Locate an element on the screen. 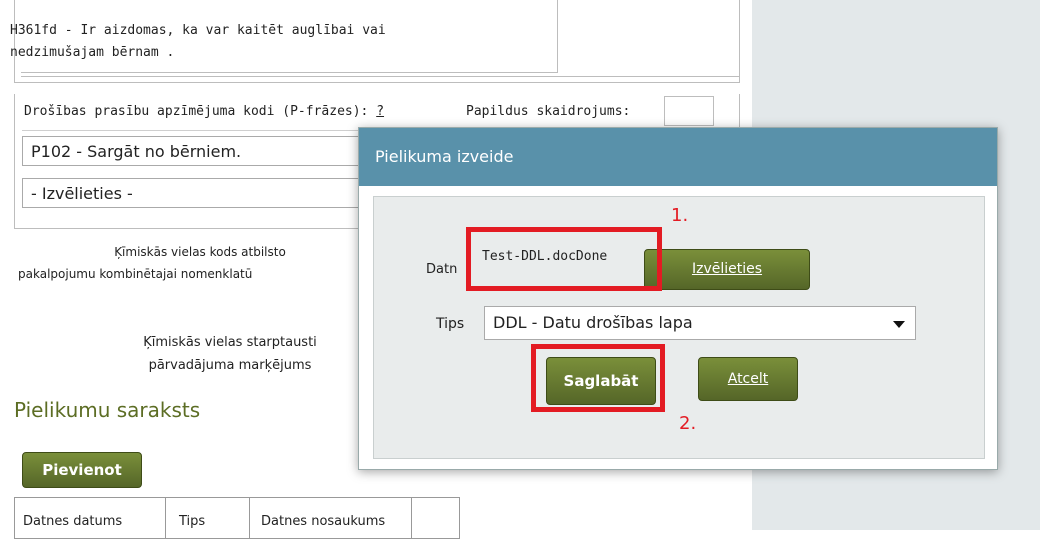 This screenshot has height=539, width=1040. hazard-line-2: nedzimušajam bērnam . is located at coordinates (92, 52).